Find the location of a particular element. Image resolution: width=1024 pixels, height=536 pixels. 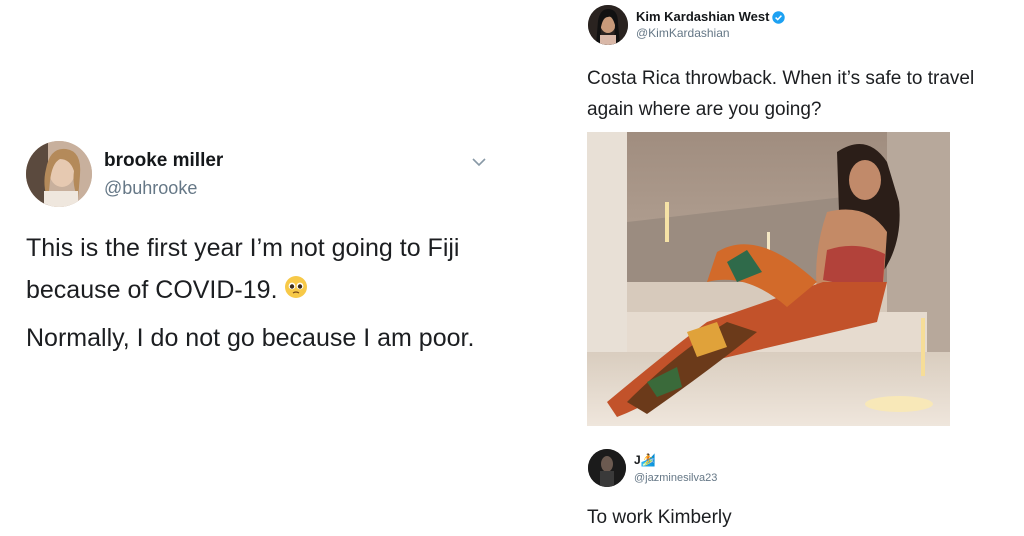

chevron-down-icon is located at coordinates (479, 162).